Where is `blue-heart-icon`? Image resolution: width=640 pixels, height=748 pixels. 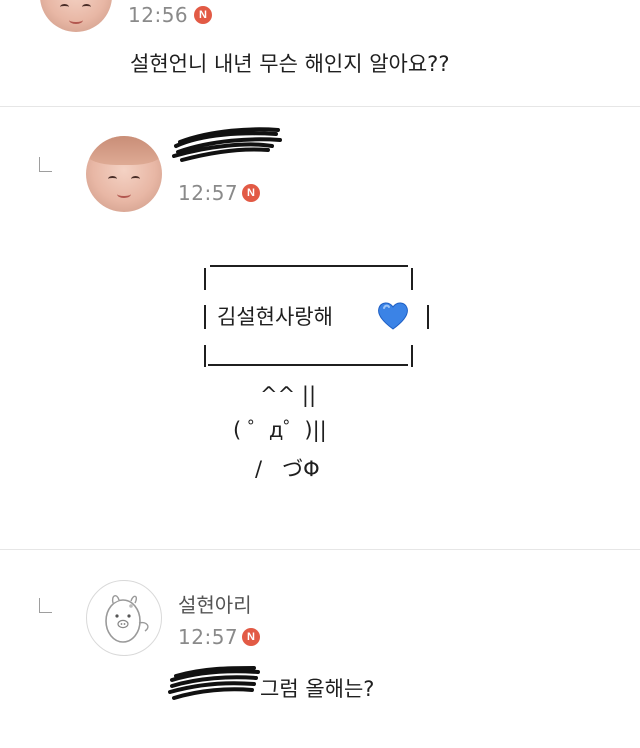 blue-heart-icon is located at coordinates (393, 316).